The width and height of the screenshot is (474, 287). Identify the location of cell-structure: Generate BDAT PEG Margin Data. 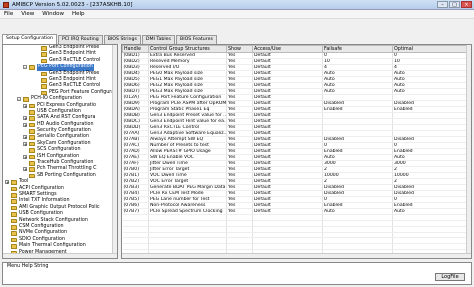
(187, 187).